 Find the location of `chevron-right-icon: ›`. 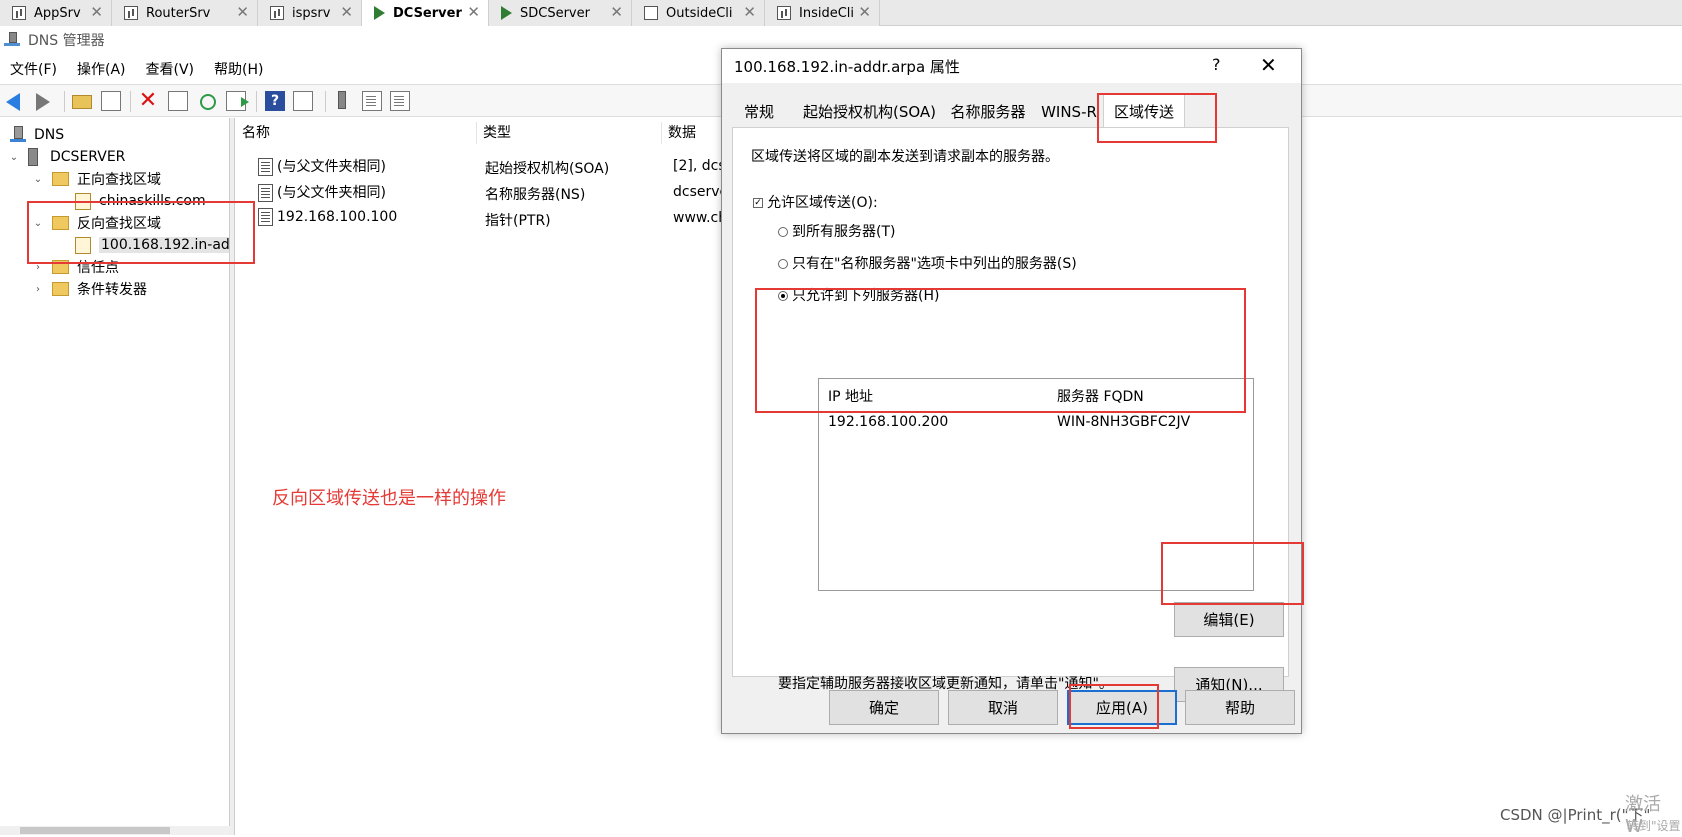

chevron-right-icon: › is located at coordinates (38, 289).